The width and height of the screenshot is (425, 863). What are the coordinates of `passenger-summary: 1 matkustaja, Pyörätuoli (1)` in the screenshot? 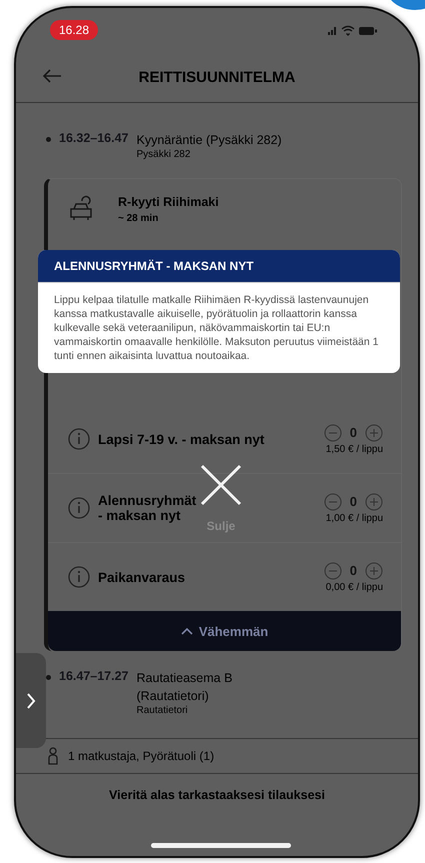 It's located at (141, 756).